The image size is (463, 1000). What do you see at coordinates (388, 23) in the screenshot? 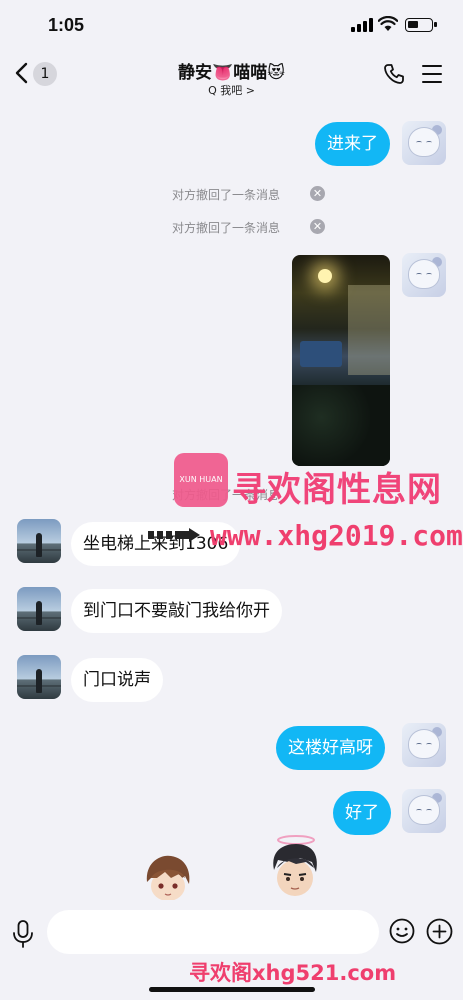
I see `wifi-icon` at bounding box center [388, 23].